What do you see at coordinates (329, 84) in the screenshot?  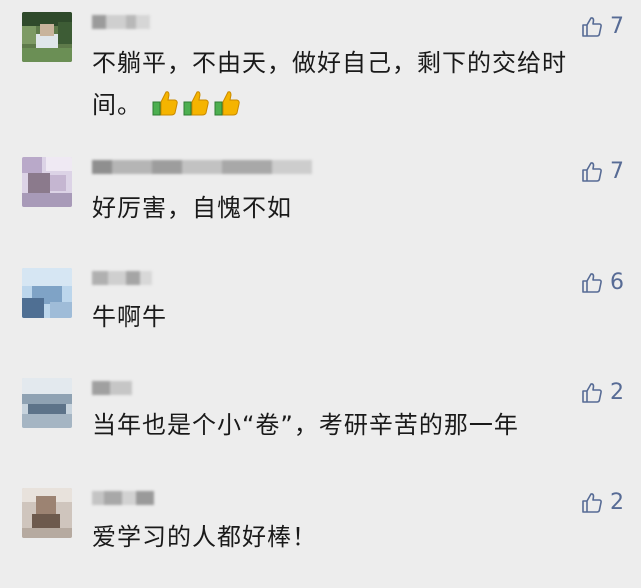 I see `comment-text: 不躺平，不由天，做好自己，剩下的交给时间。` at bounding box center [329, 84].